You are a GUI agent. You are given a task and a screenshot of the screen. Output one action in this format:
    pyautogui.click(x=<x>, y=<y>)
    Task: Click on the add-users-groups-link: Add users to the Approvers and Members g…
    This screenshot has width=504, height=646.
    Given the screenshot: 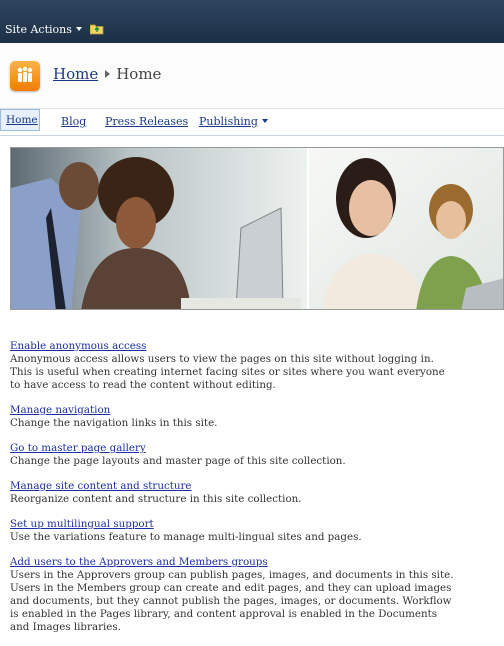 What is the action you would take?
    pyautogui.click(x=234, y=562)
    